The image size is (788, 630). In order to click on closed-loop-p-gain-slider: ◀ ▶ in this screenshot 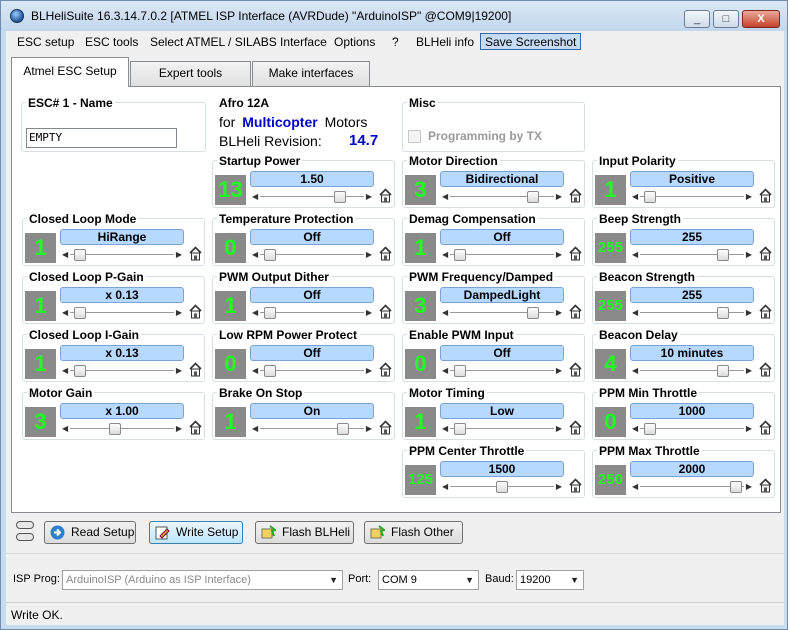, I will do `click(122, 313)`.